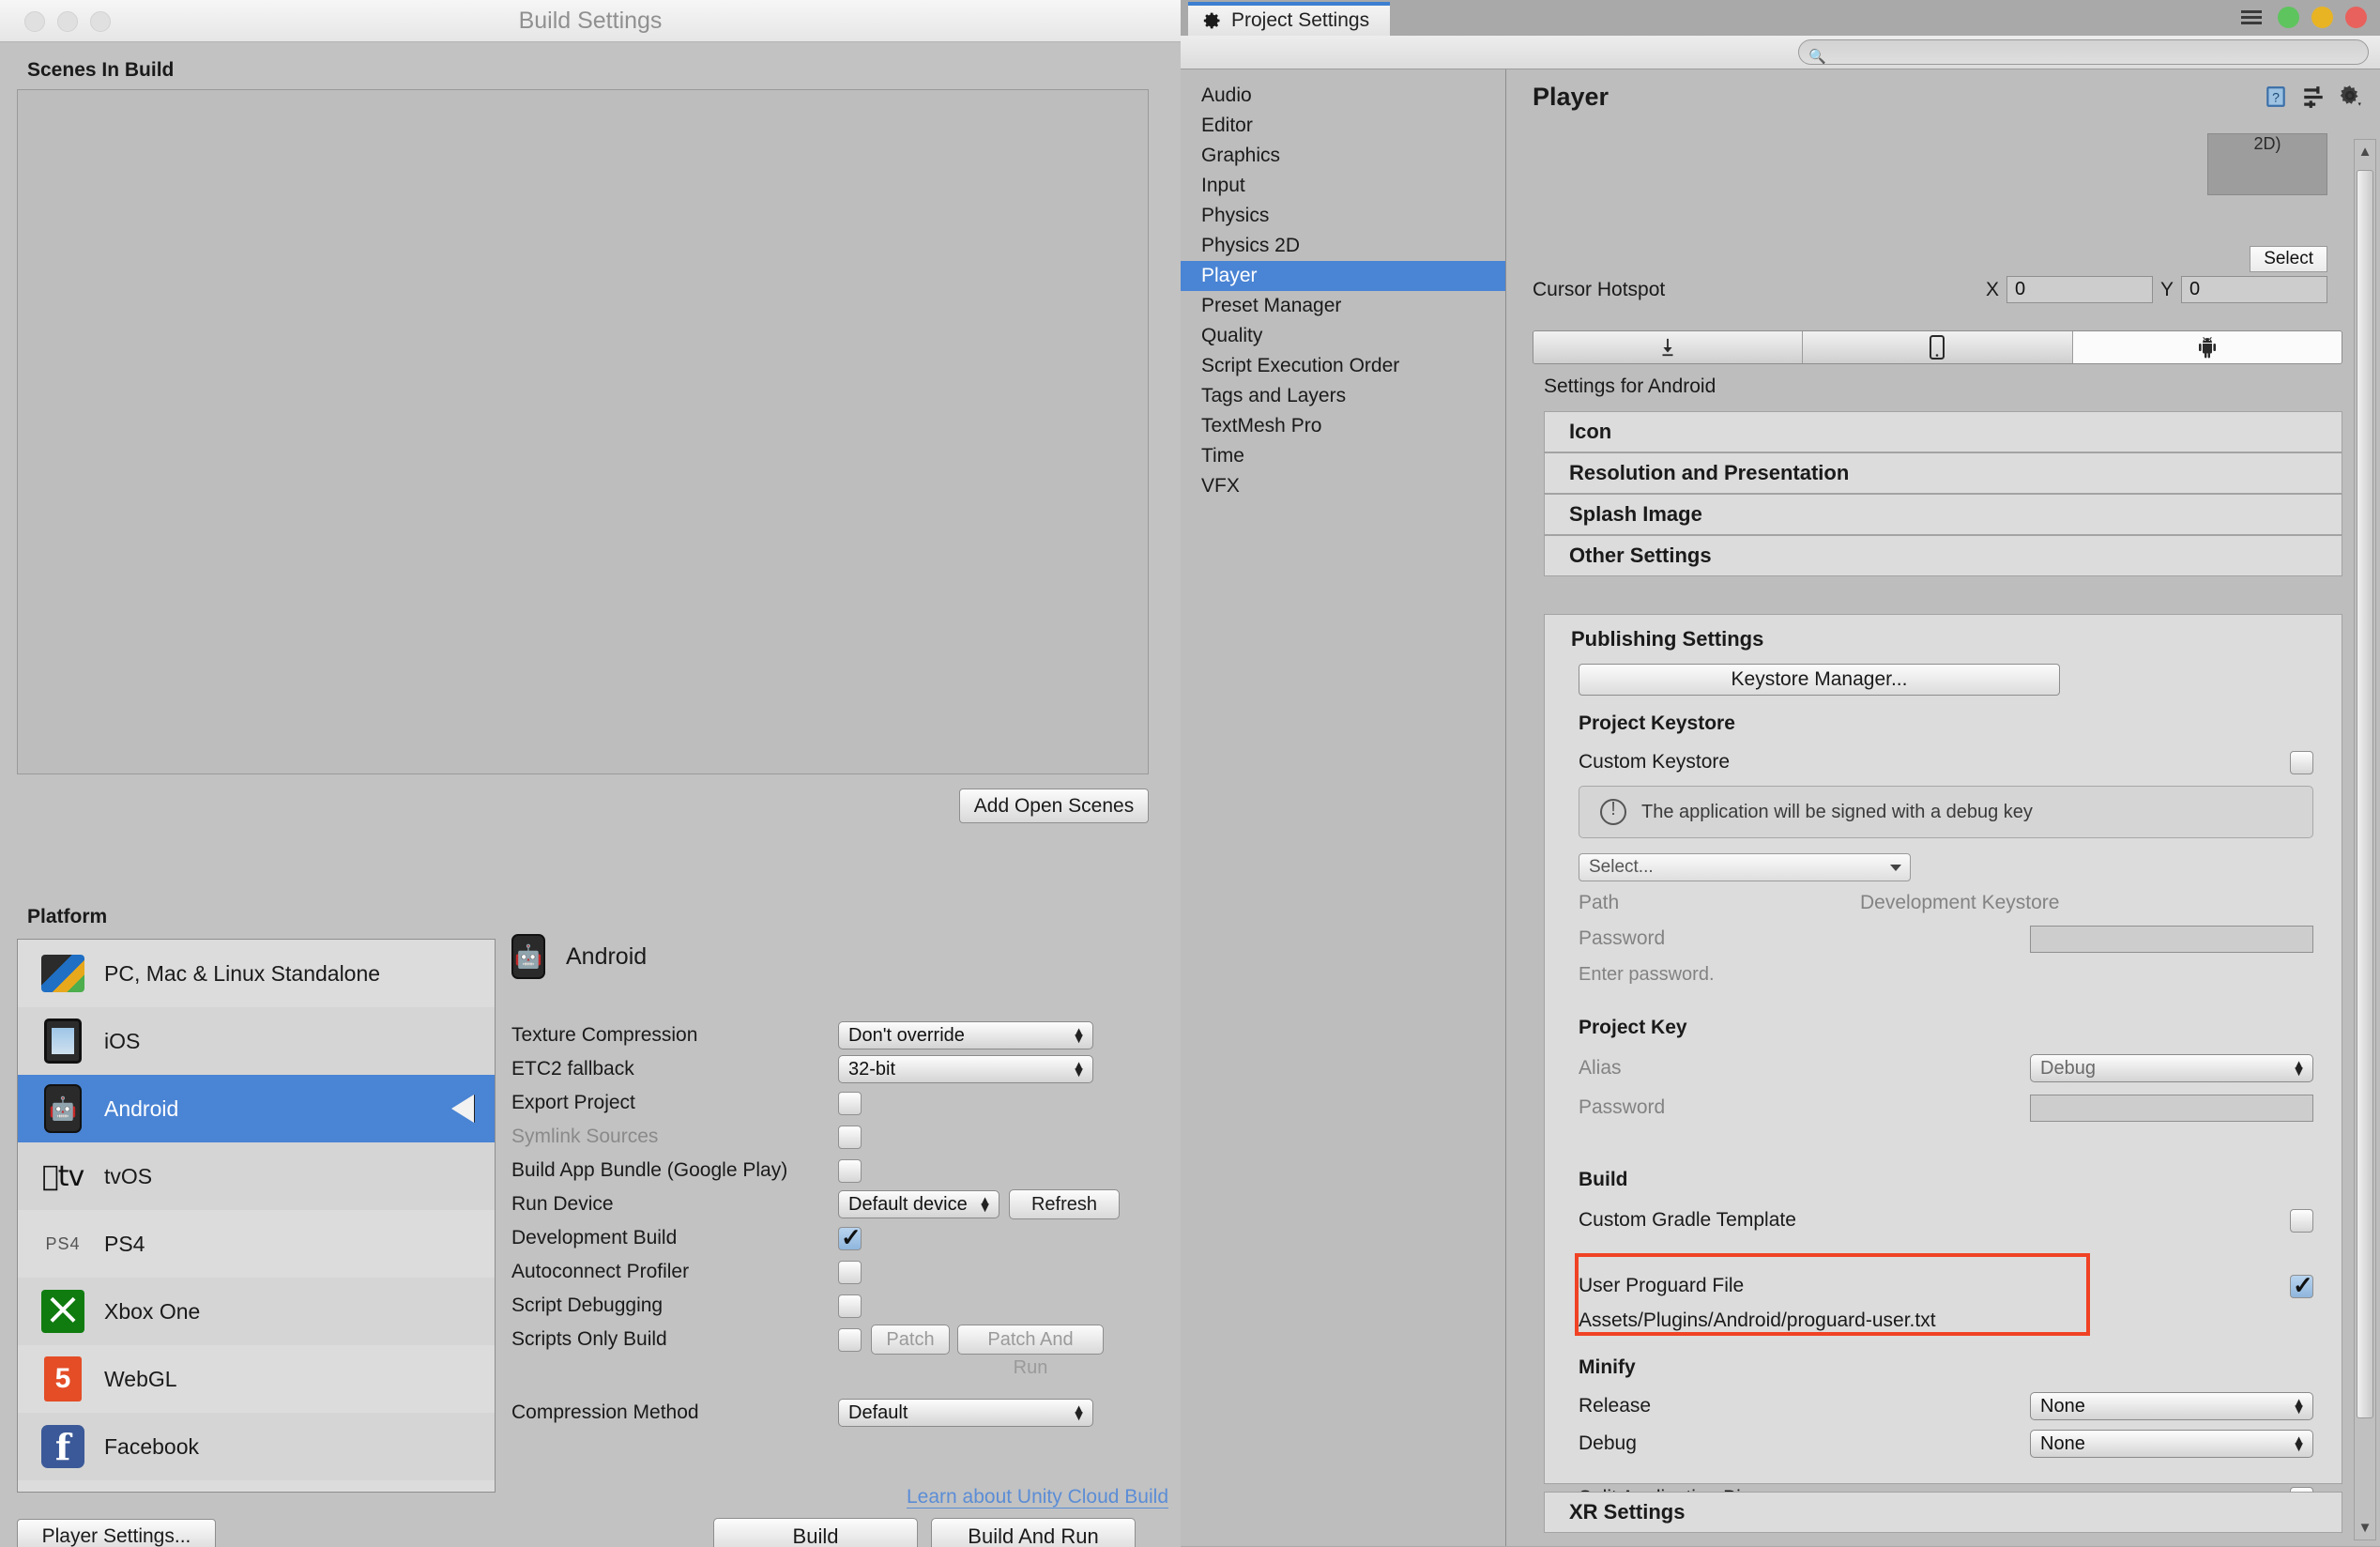 The width and height of the screenshot is (2380, 1547). I want to click on row-scripts-only-build: Scripts Only Build Patch Patch And Run, so click(839, 1350).